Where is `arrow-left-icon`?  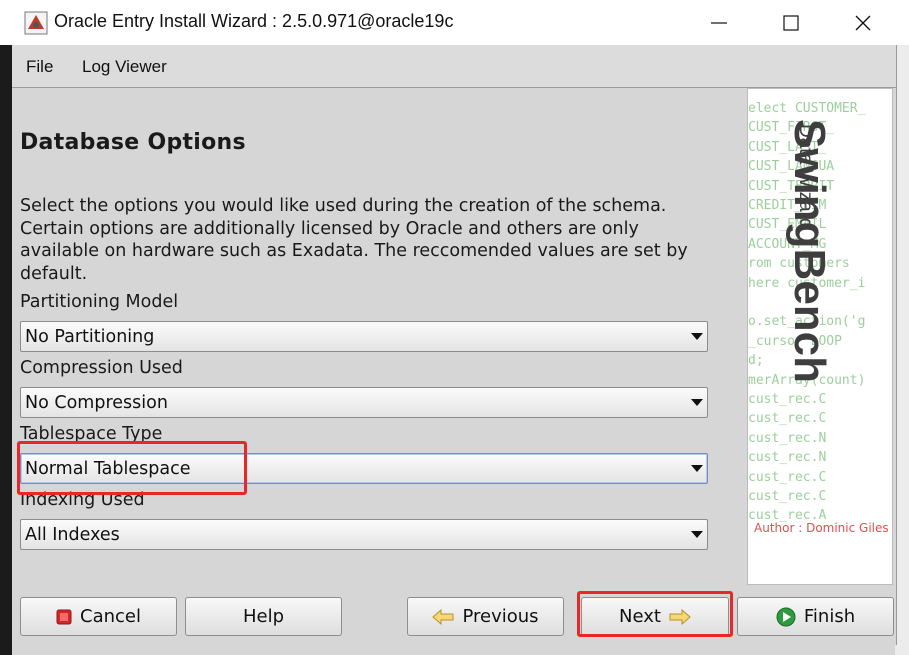
arrow-left-icon is located at coordinates (443, 616).